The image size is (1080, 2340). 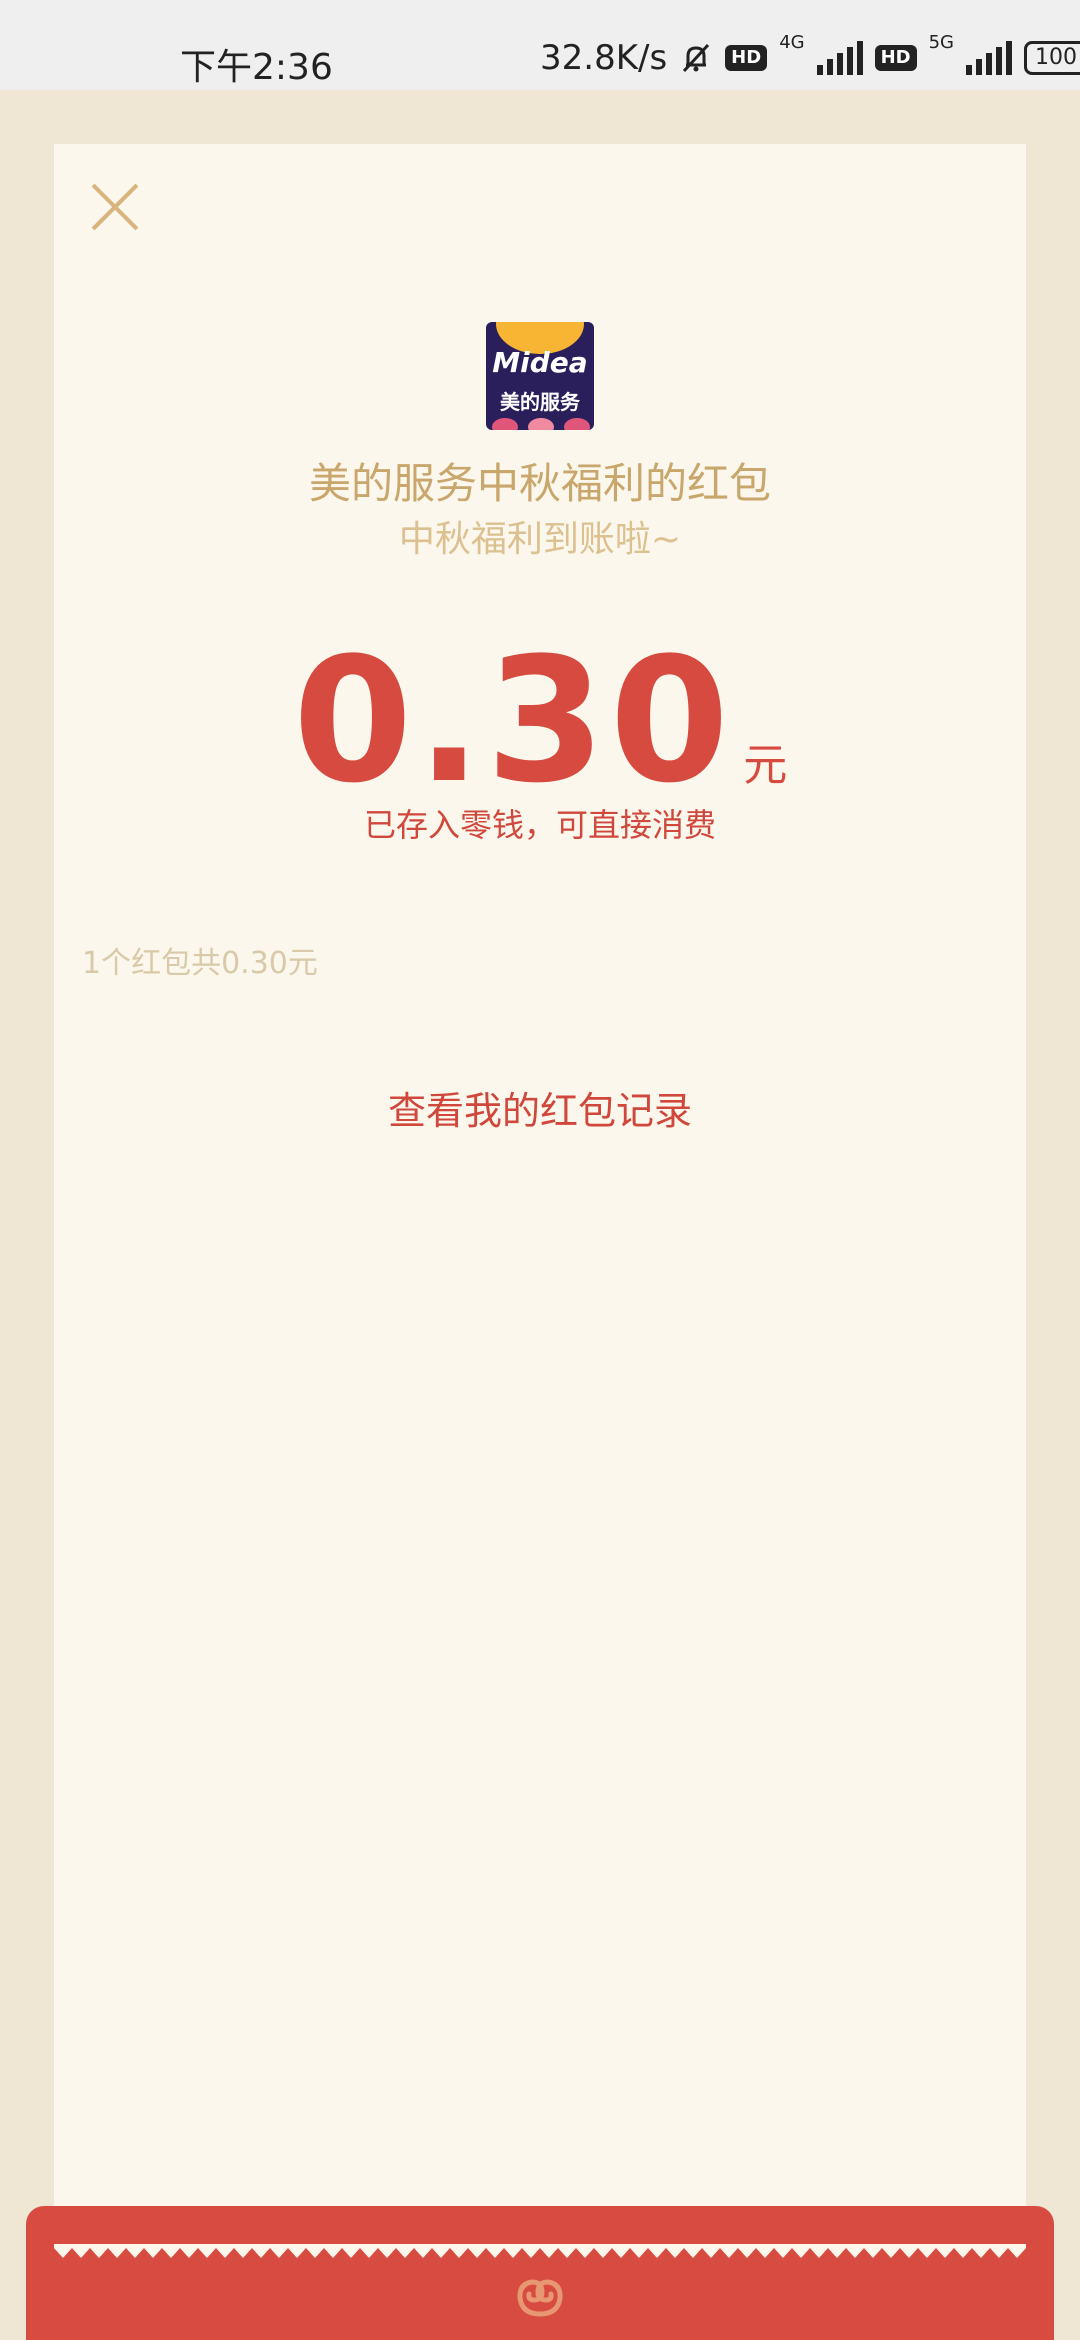 What do you see at coordinates (792, 42) in the screenshot?
I see `net-4g-label: 4G` at bounding box center [792, 42].